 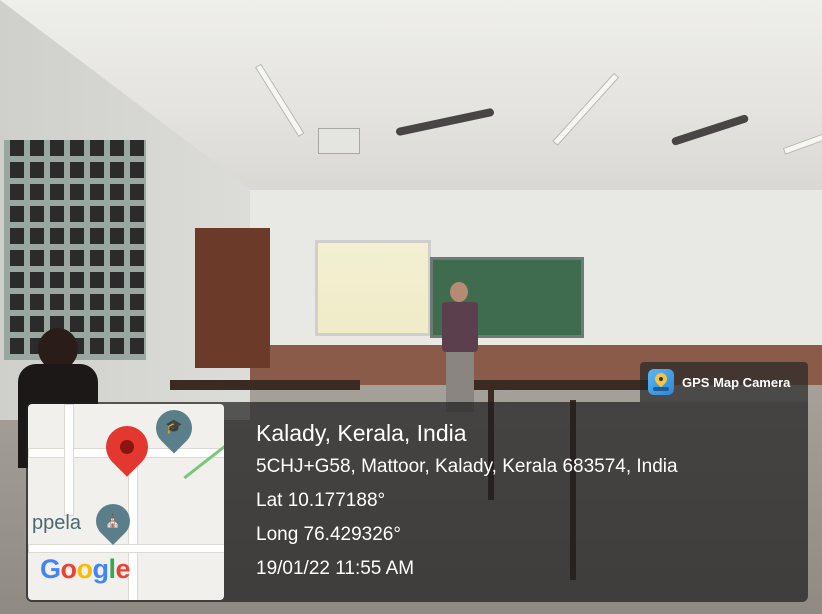 What do you see at coordinates (265, 385) in the screenshot?
I see `desk` at bounding box center [265, 385].